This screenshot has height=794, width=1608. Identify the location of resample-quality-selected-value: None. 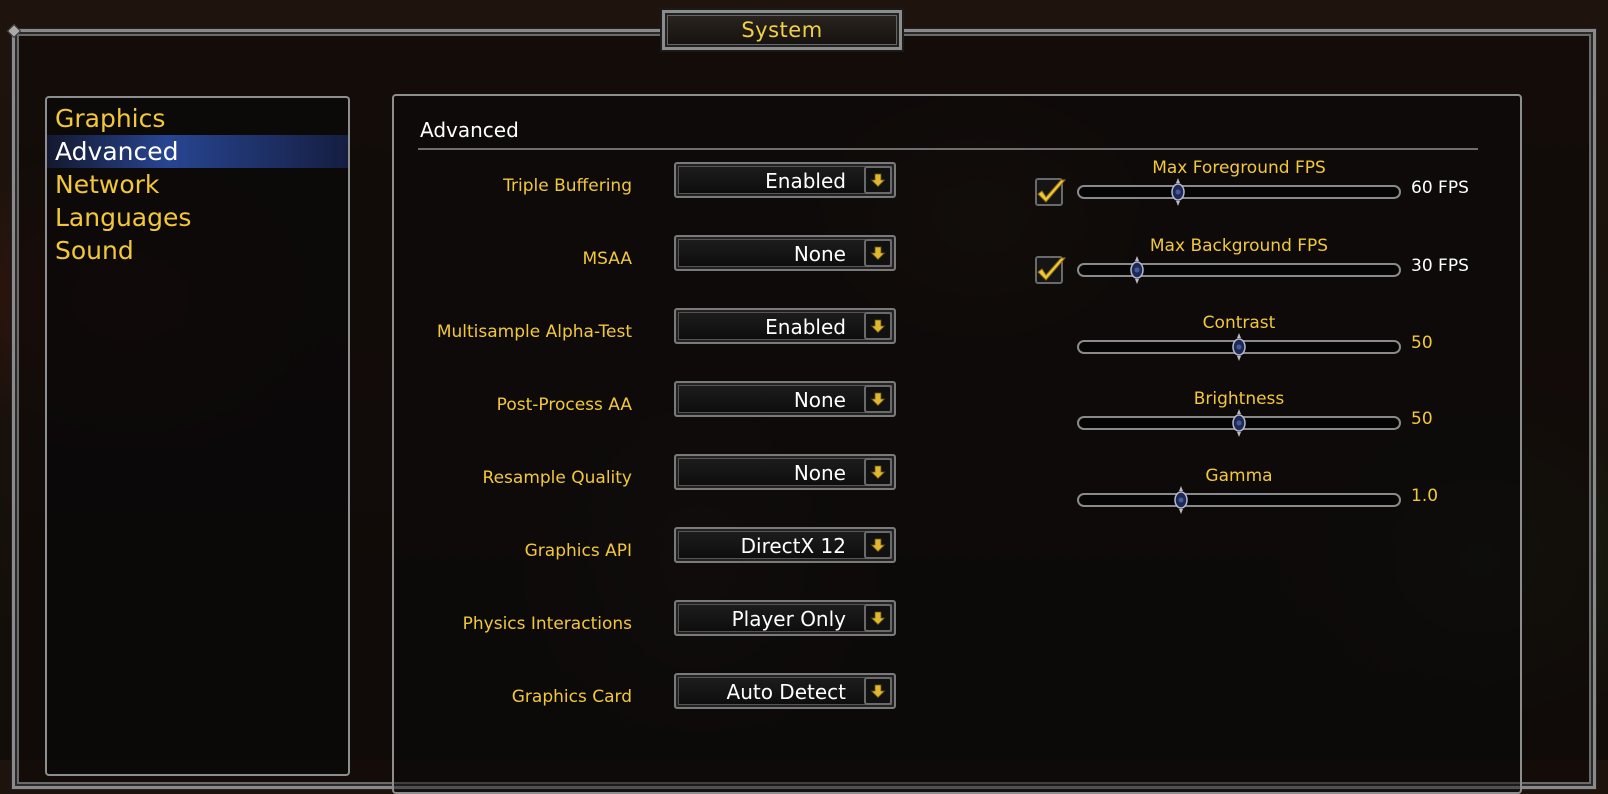
(819, 473).